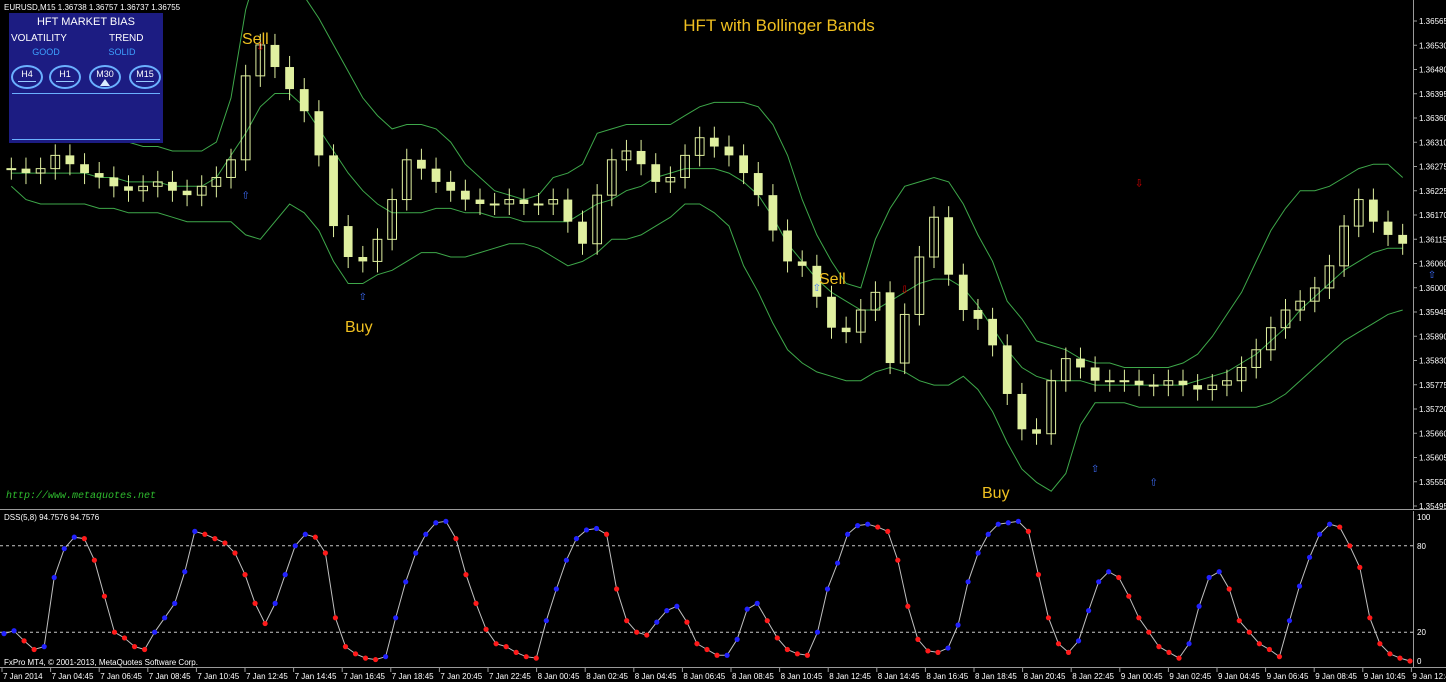 The height and width of the screenshot is (682, 1446). Describe the element at coordinates (1429, 676) in the screenshot. I see `time-tick-label: 9 Jan 12:45` at that location.